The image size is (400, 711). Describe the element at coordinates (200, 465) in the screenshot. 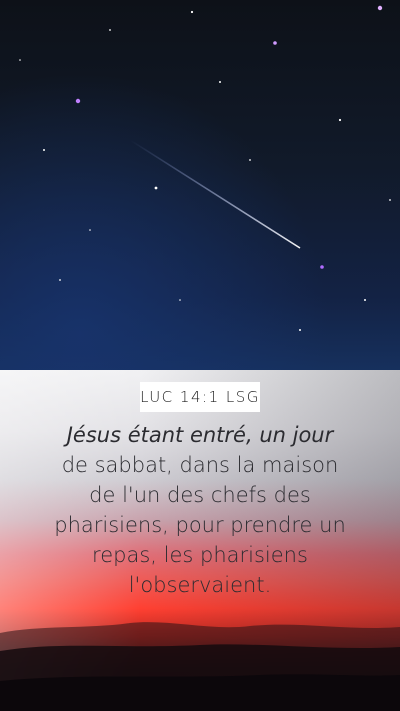

I see `verse-line: de sabbat, dans la maison` at that location.